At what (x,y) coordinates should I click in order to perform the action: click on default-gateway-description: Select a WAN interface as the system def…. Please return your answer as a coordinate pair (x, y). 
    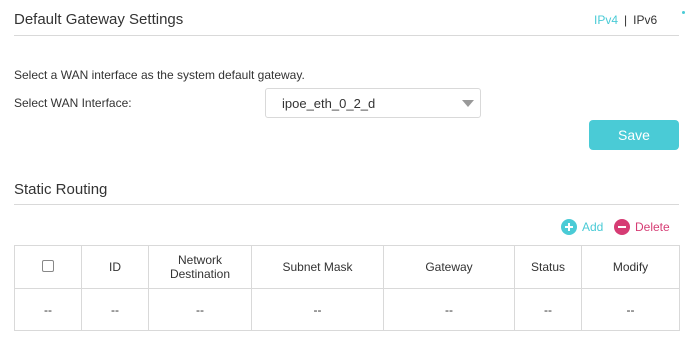
    Looking at the image, I should click on (159, 75).